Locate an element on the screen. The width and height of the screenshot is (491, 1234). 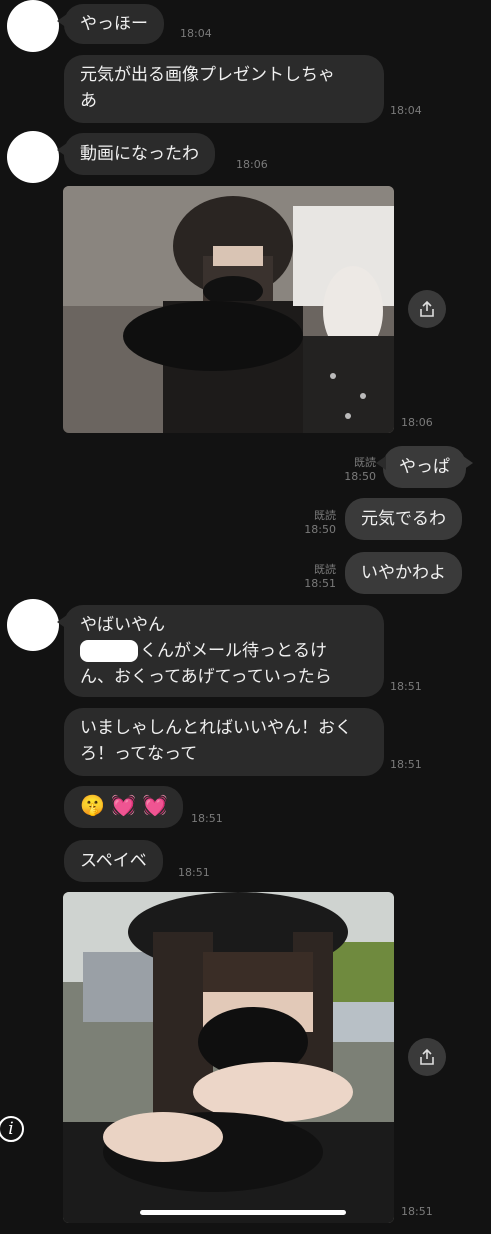
message-bubble: やっぱ is located at coordinates (424, 467).